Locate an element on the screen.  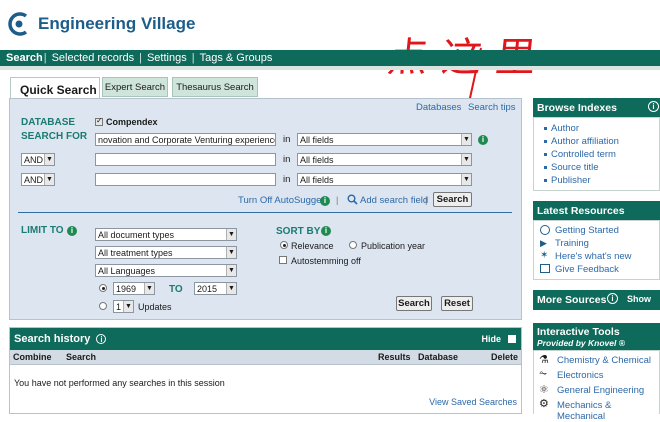
resource-give-feedback: Give Feedback is located at coordinates (587, 269).